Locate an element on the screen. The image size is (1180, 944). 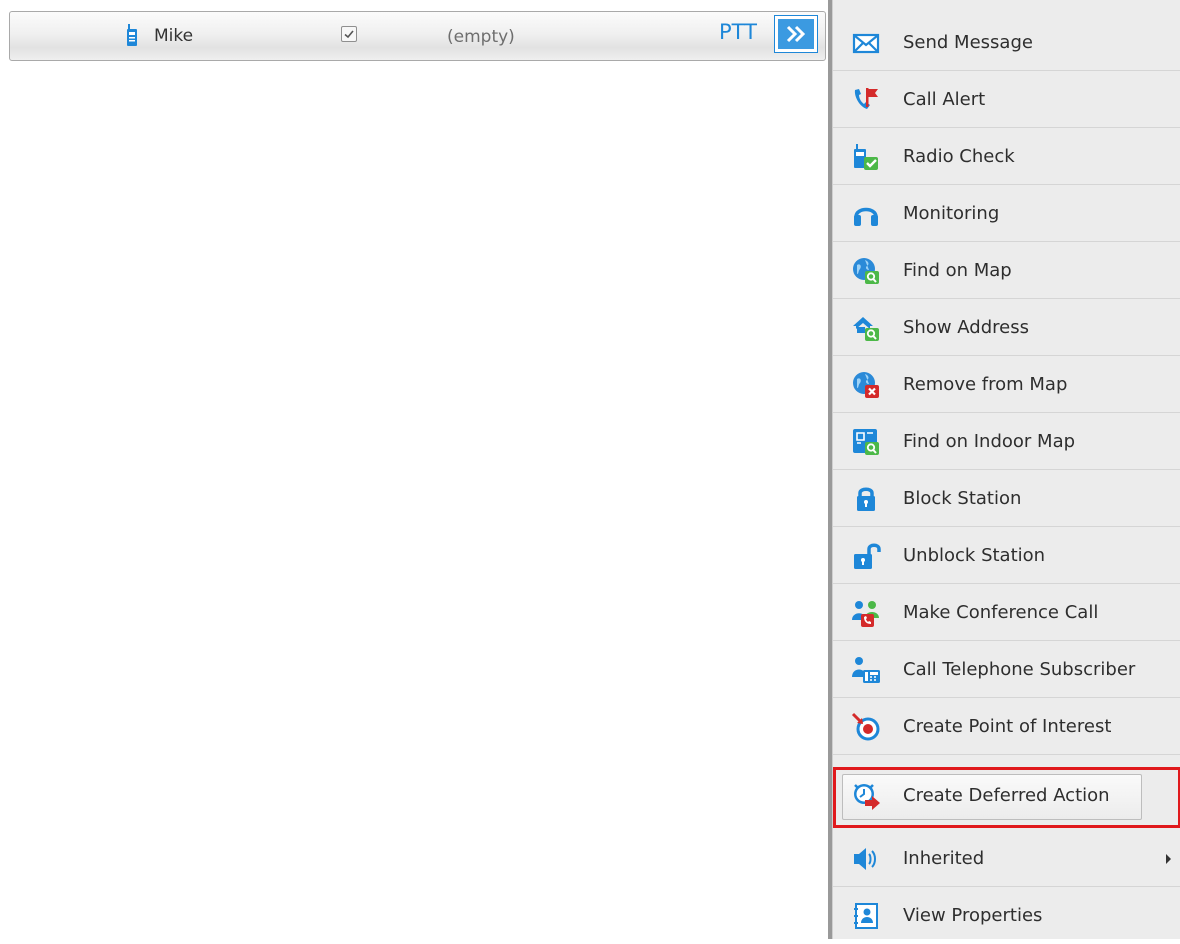
menu-item-find-on-indoor-map: Find on Indoor Map is located at coordinates (1006, 441).